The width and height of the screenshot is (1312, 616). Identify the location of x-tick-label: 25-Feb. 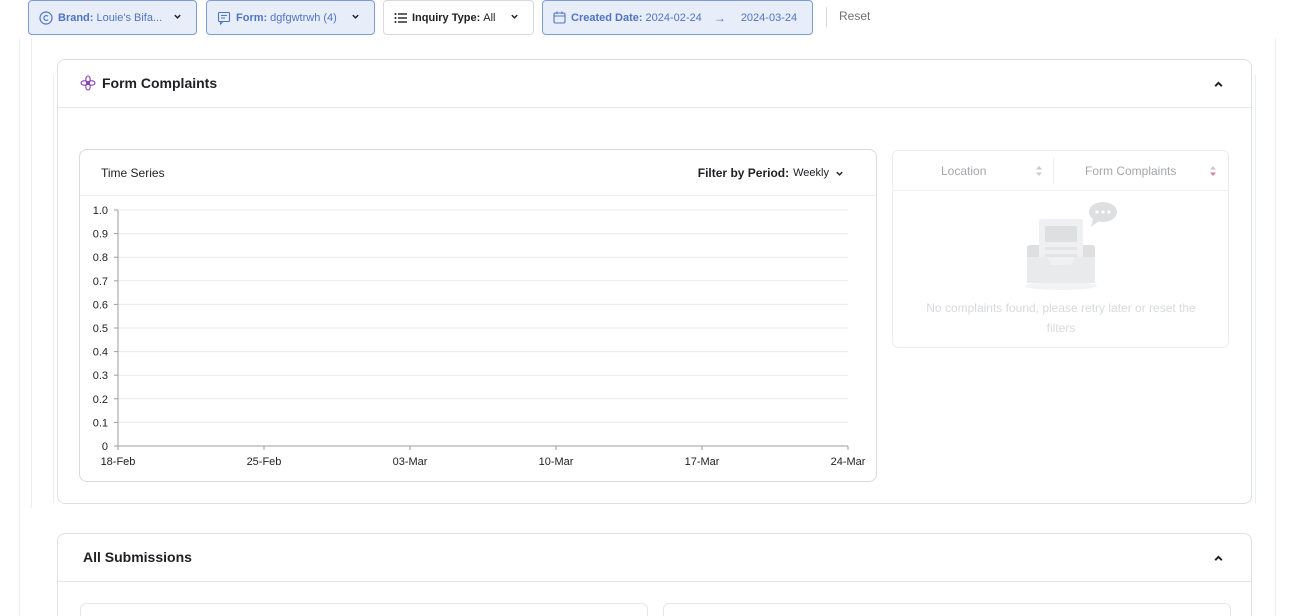
(264, 462).